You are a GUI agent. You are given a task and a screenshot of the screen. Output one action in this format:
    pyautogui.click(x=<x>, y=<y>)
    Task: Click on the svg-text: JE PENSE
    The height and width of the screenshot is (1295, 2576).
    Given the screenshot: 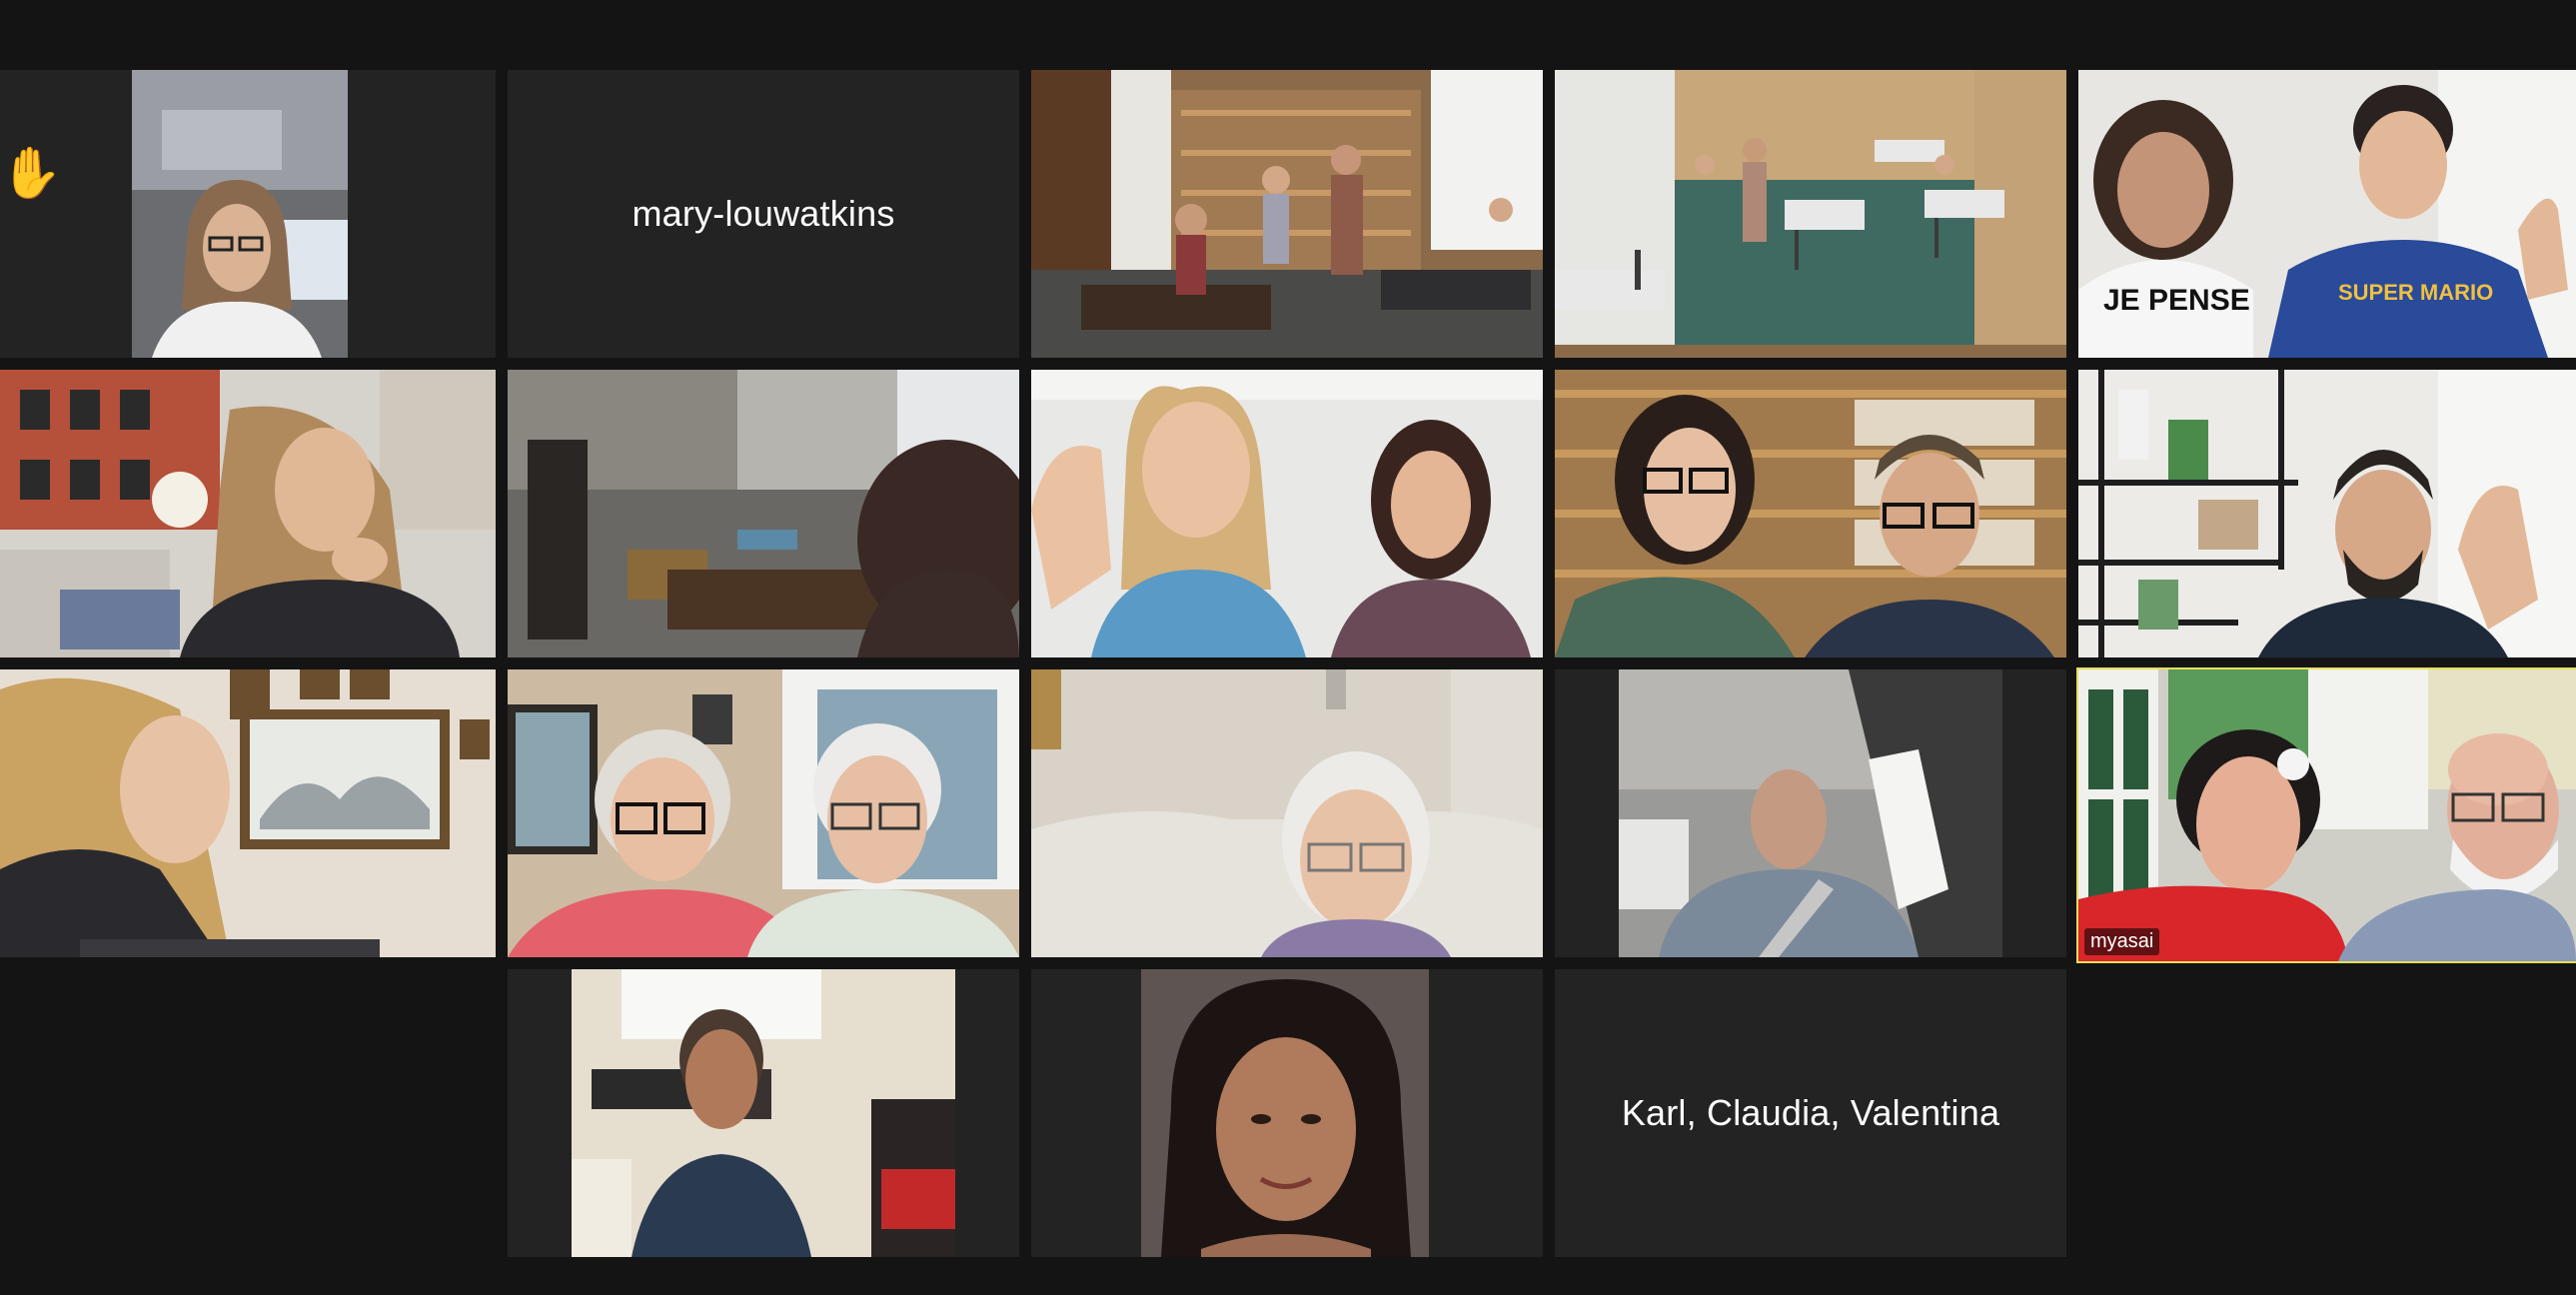 What is the action you would take?
    pyautogui.click(x=2176, y=301)
    